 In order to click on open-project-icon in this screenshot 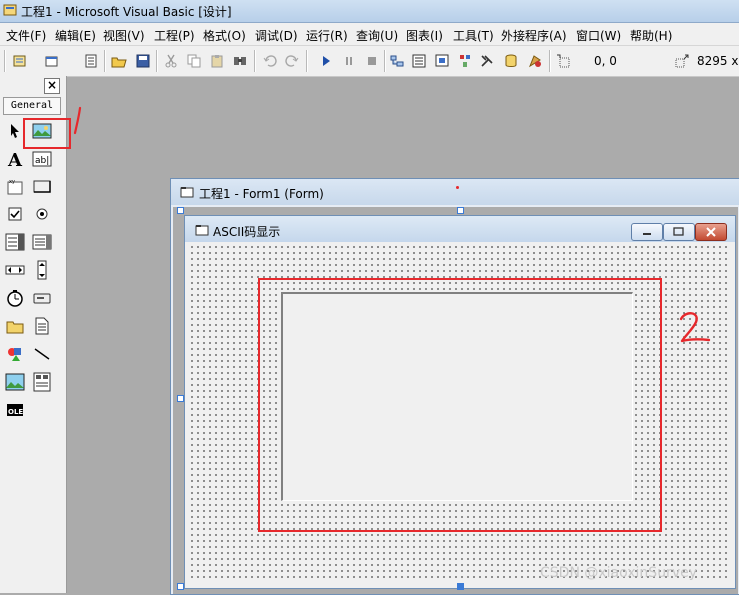, I will do `click(119, 61)`.